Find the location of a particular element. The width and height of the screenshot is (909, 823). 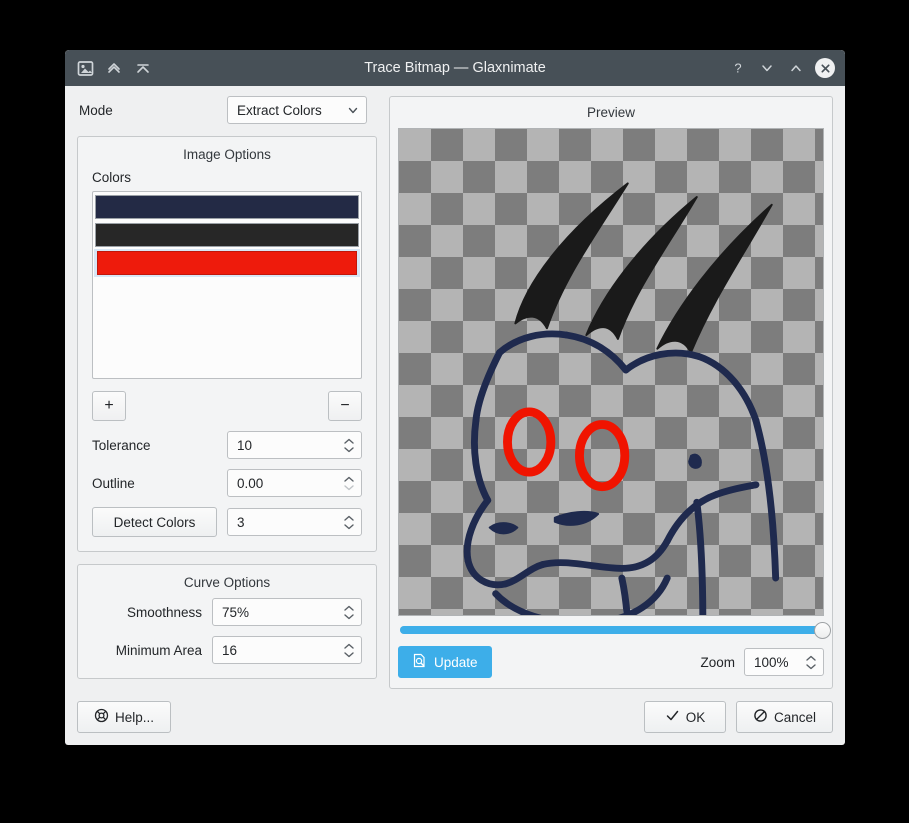

progress-slider is located at coordinates (615, 630).